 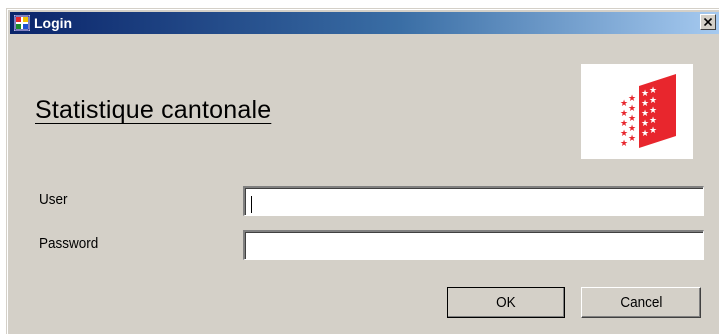 I want to click on password-input, so click(x=473, y=245).